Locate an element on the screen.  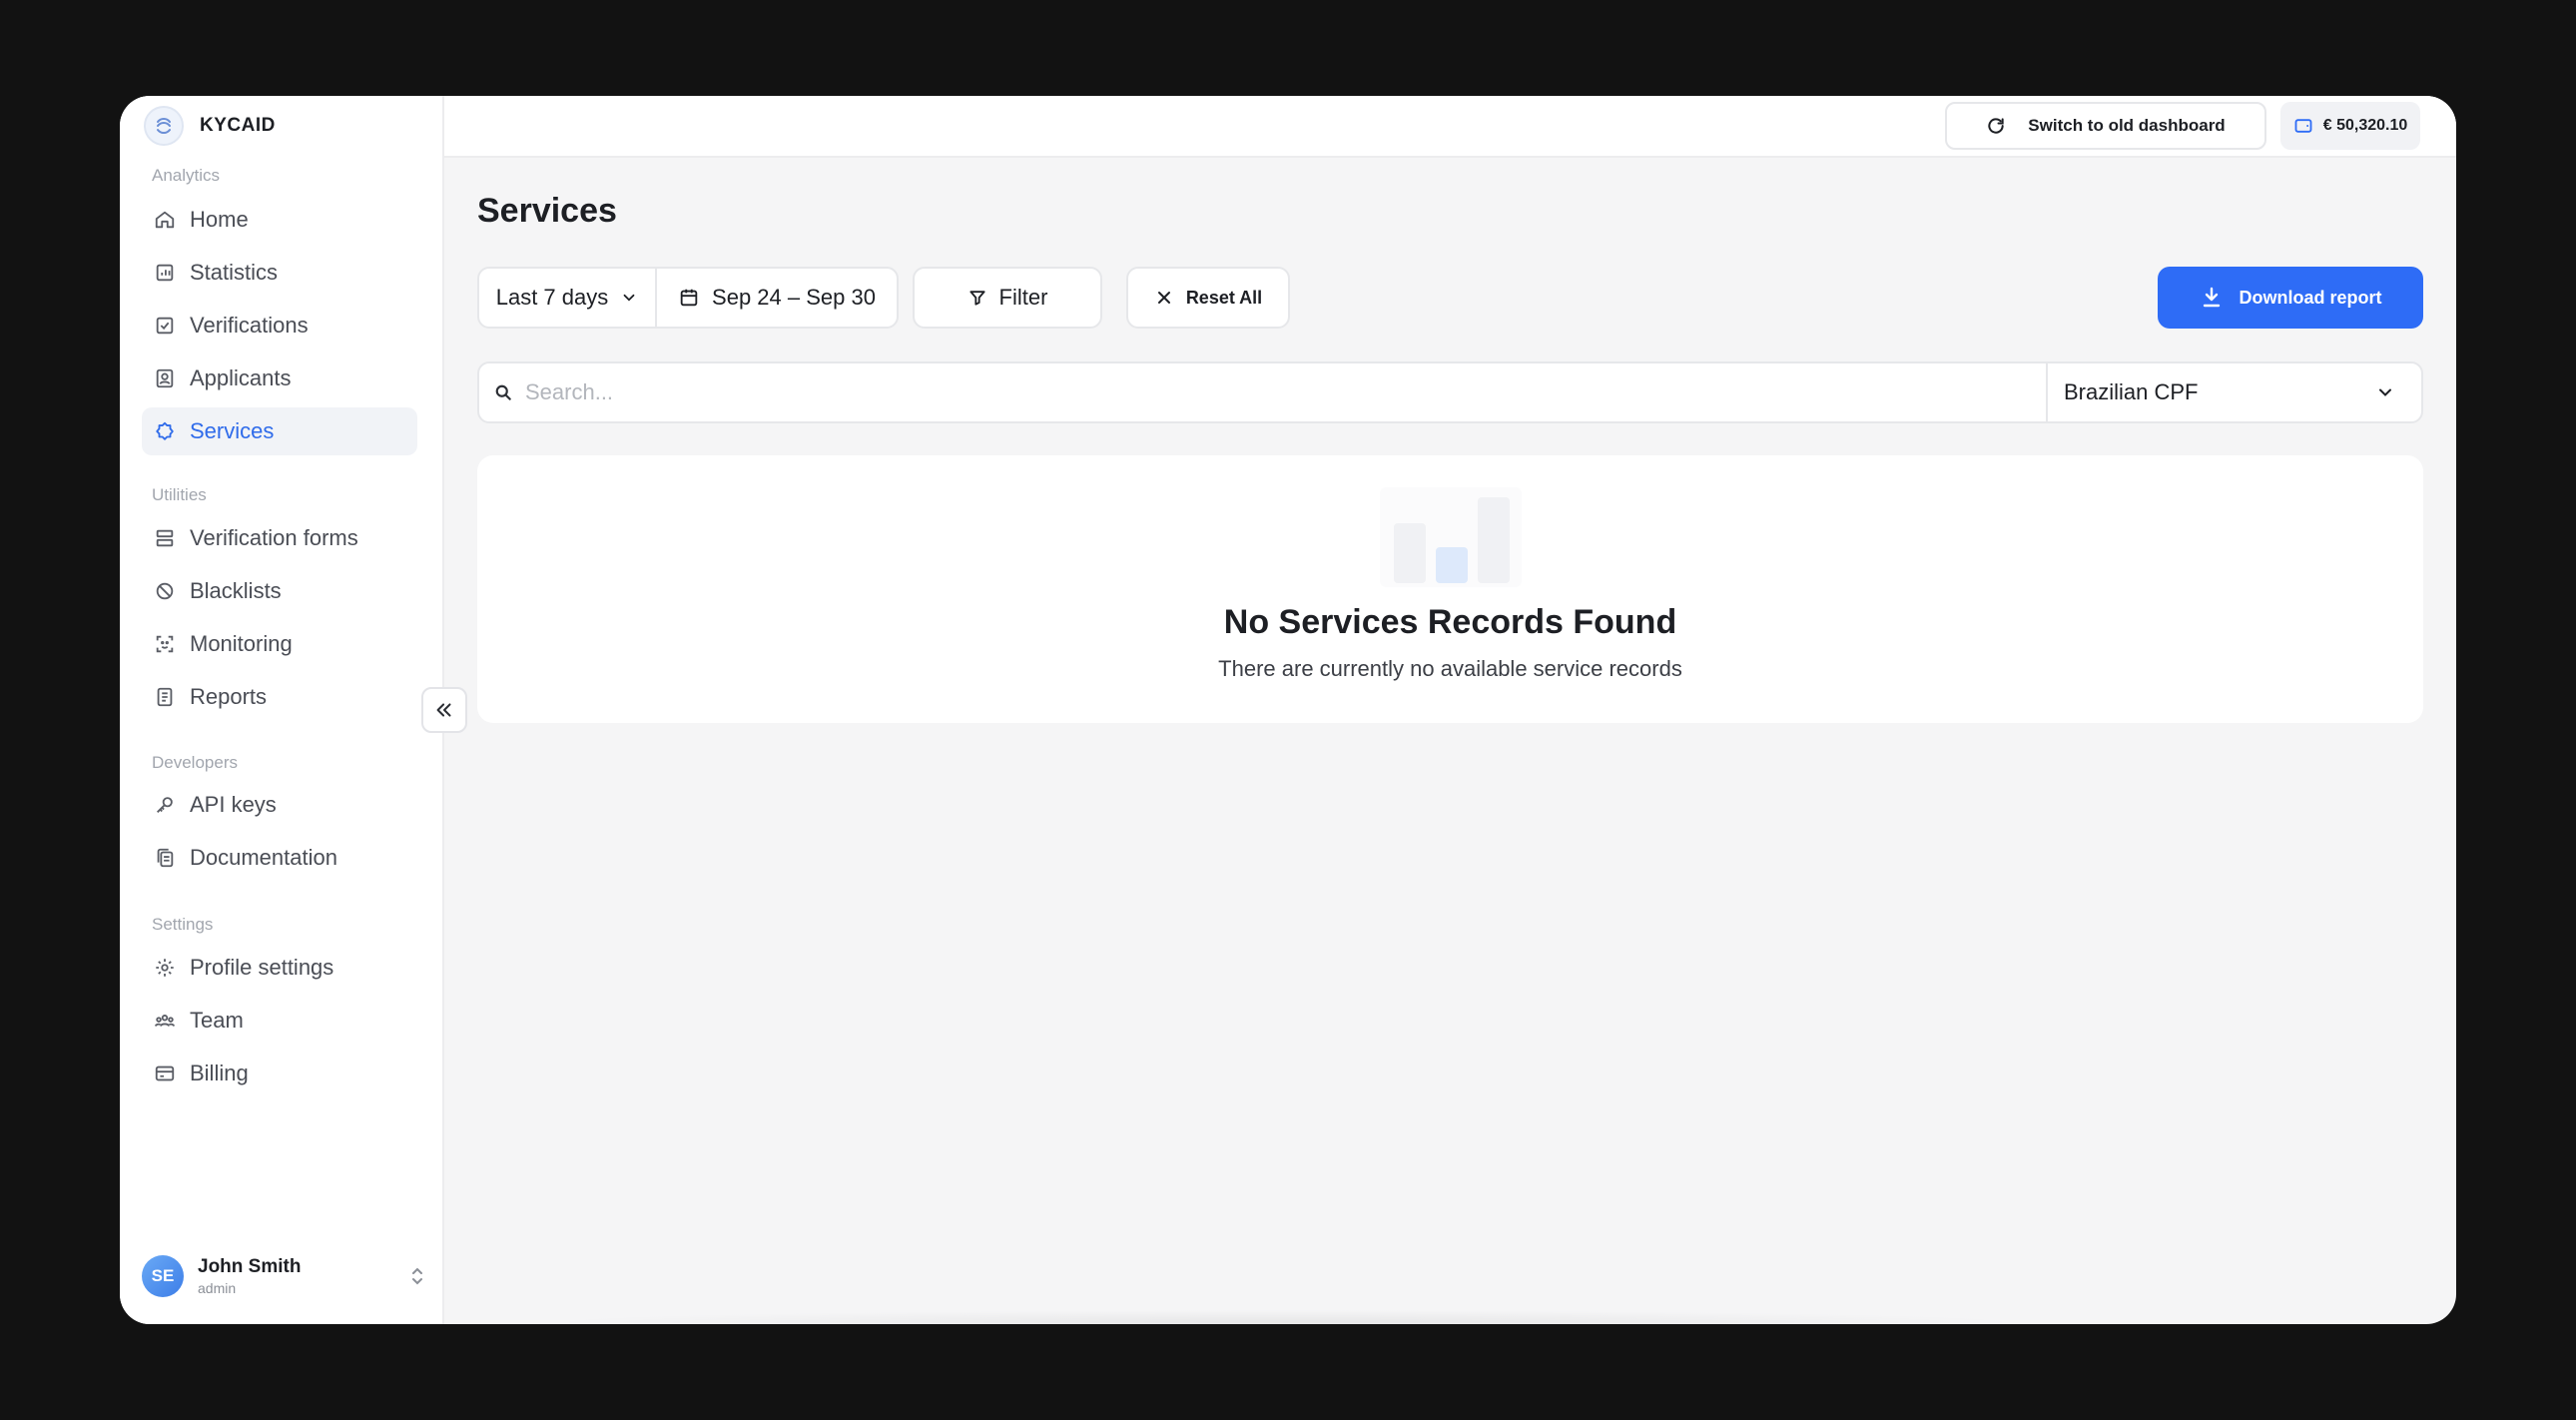
sidebar-item-label: Billing is located at coordinates (219, 1073).